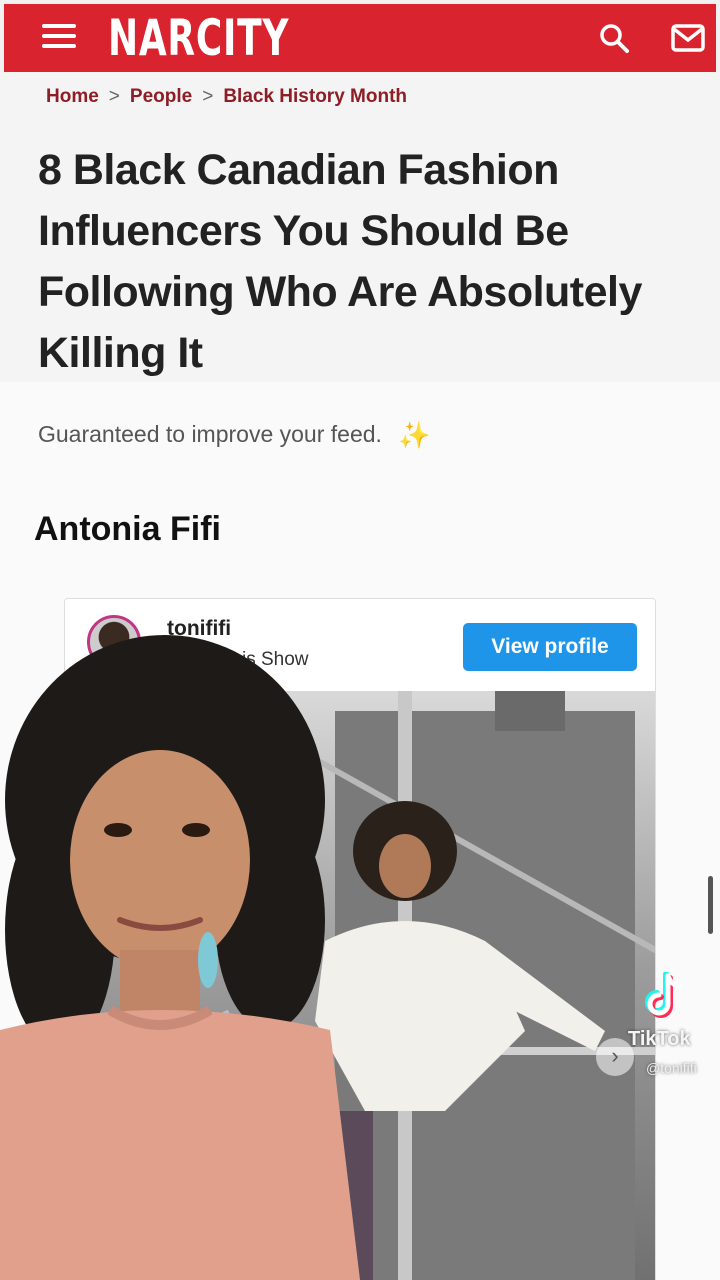 The height and width of the screenshot is (1280, 720). I want to click on sparkle-icon: ✨, so click(414, 435).